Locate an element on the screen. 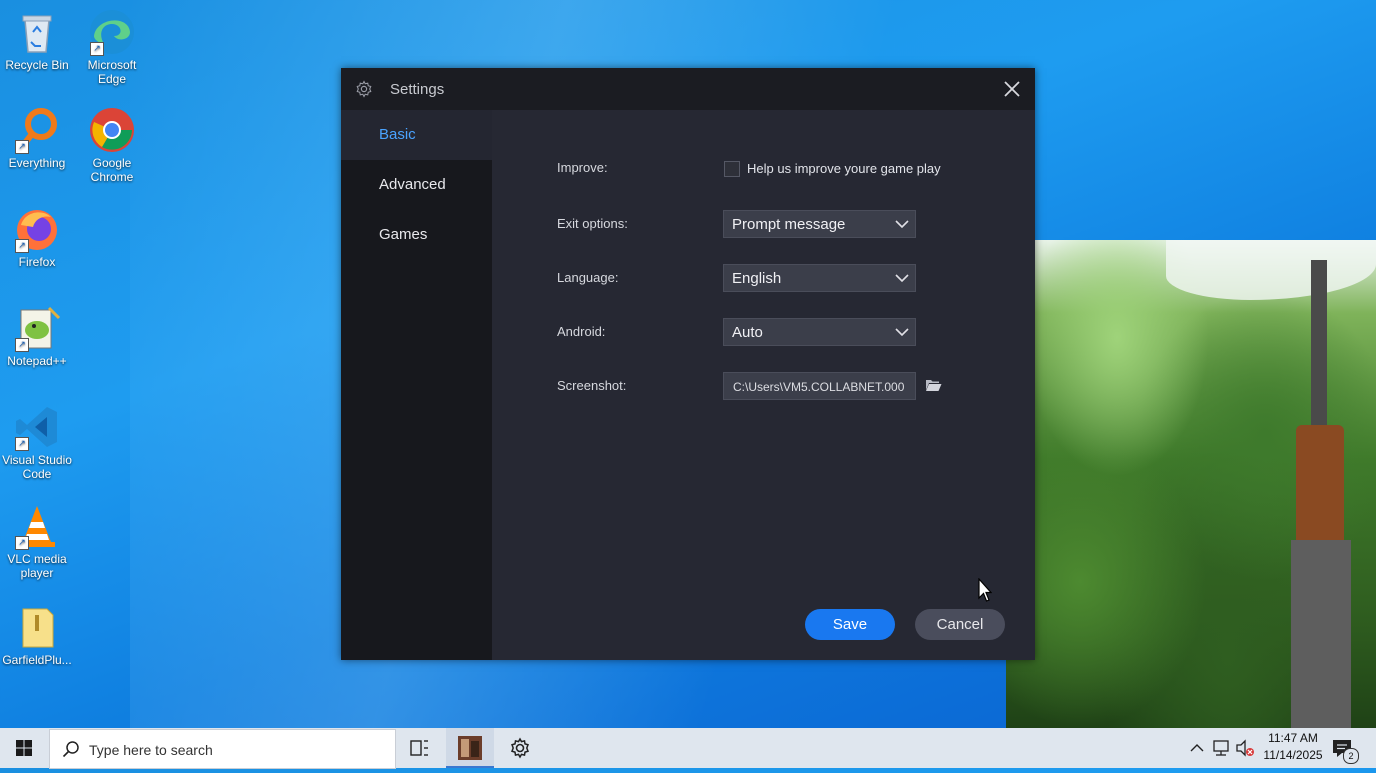 The height and width of the screenshot is (773, 1376). desktop-icon-notepadpp: ↗ Notepad++ is located at coordinates (37, 336).